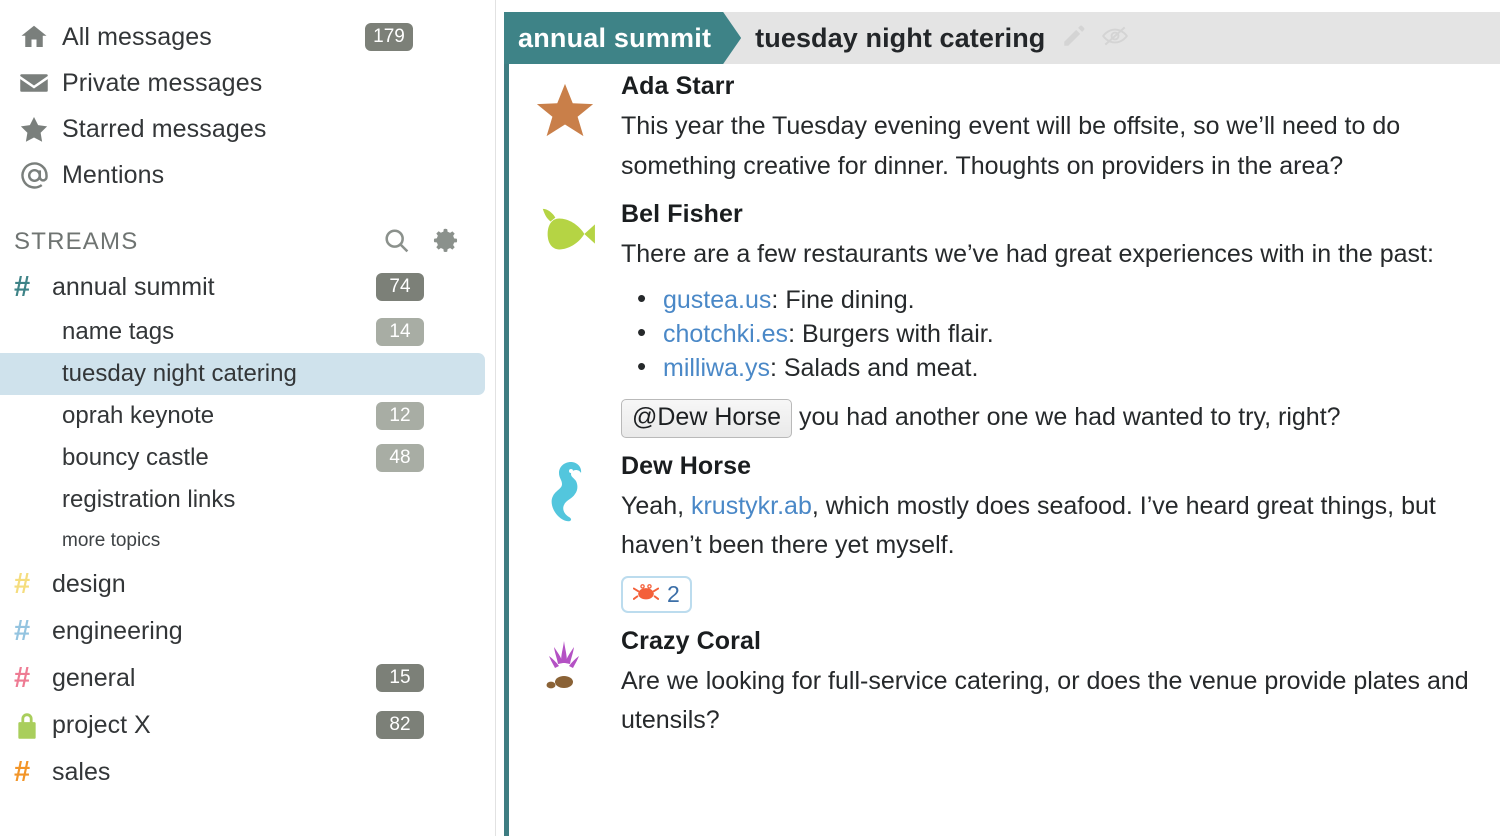 This screenshot has height=836, width=1500. What do you see at coordinates (400, 416) in the screenshot?
I see `unread-count-oprah-keynote: 12` at bounding box center [400, 416].